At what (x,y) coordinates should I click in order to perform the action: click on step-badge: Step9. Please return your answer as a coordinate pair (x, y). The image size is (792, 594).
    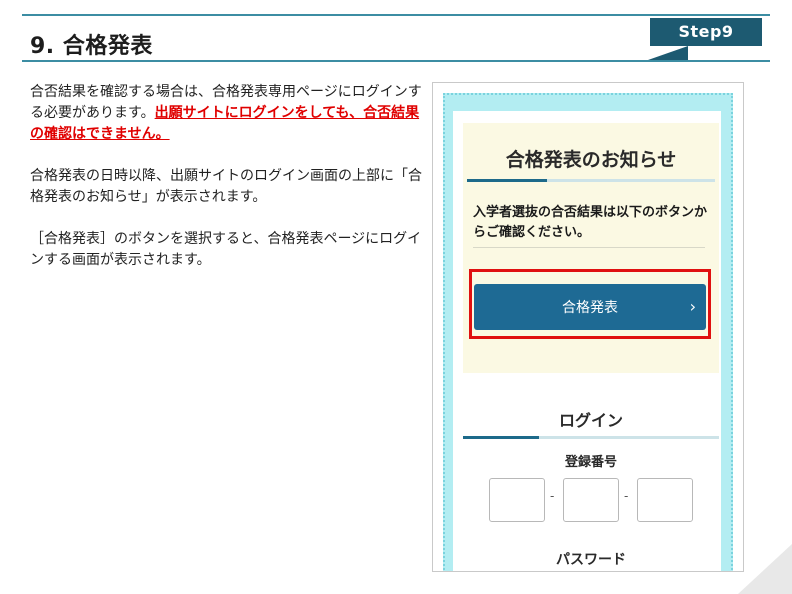
    Looking at the image, I should click on (706, 32).